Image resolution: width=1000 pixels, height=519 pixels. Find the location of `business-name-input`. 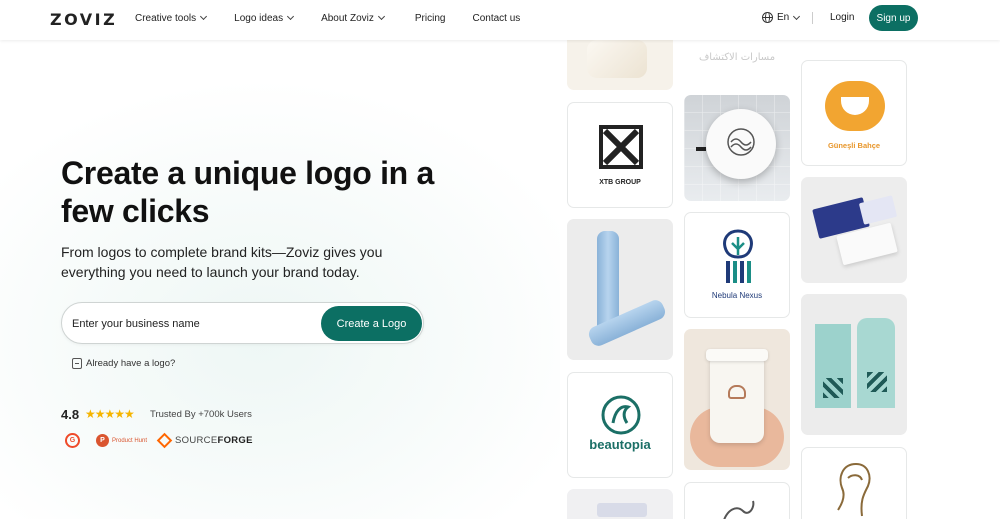

business-name-input is located at coordinates (192, 324).